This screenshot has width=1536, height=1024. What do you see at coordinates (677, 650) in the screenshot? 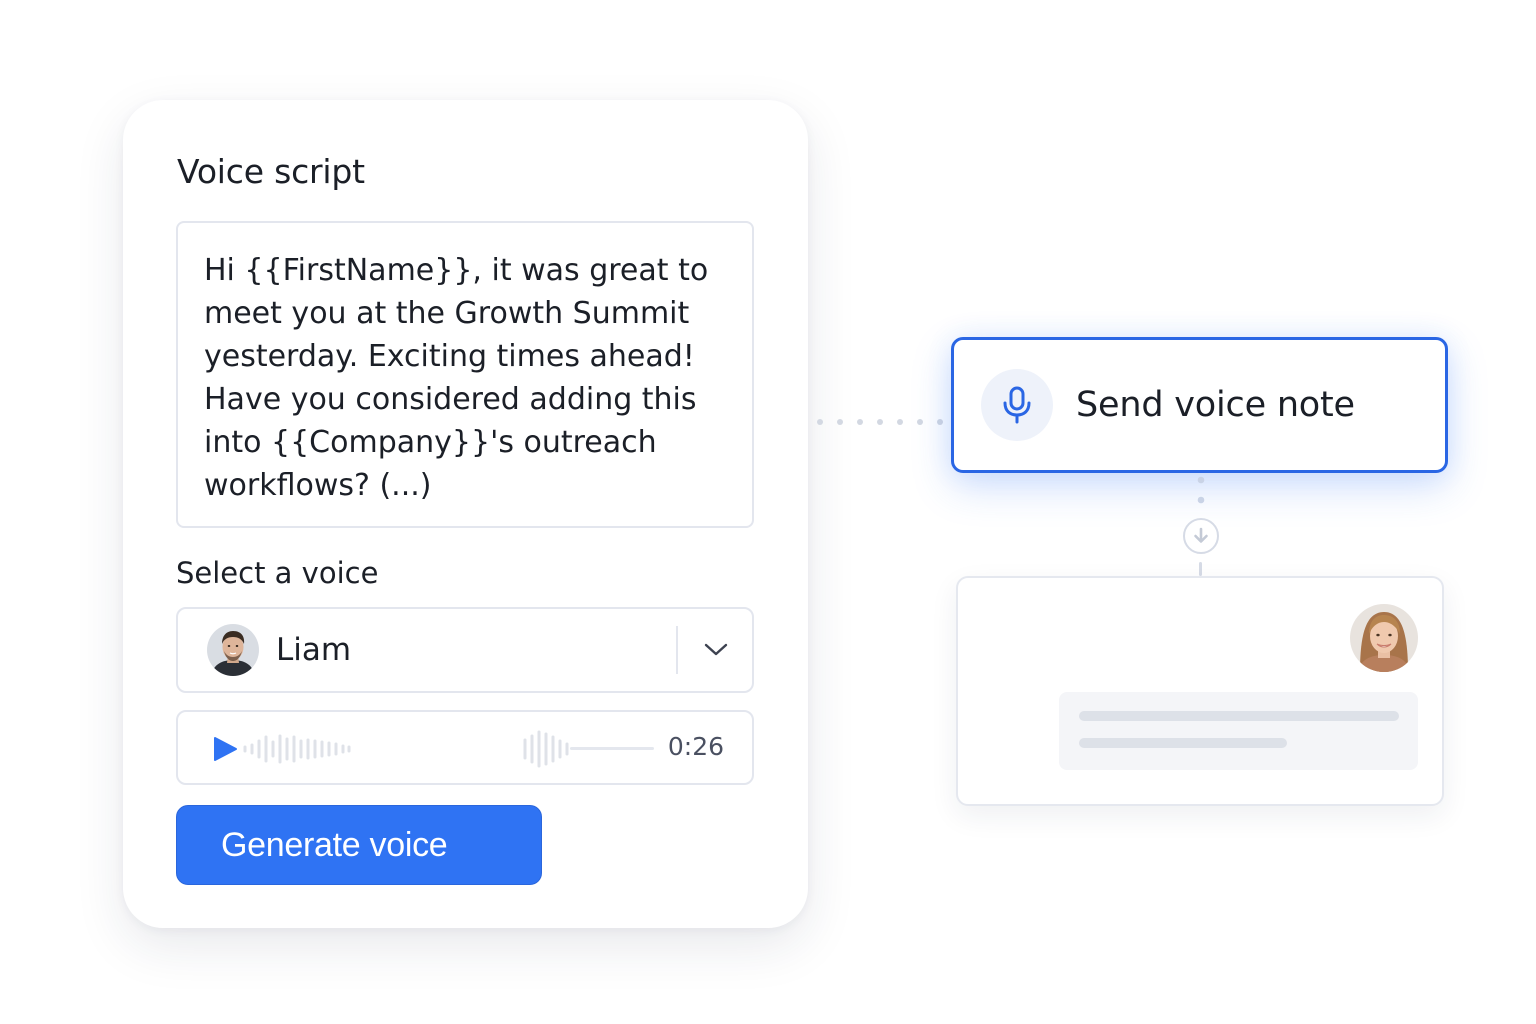
I see `dropdown-divider` at bounding box center [677, 650].